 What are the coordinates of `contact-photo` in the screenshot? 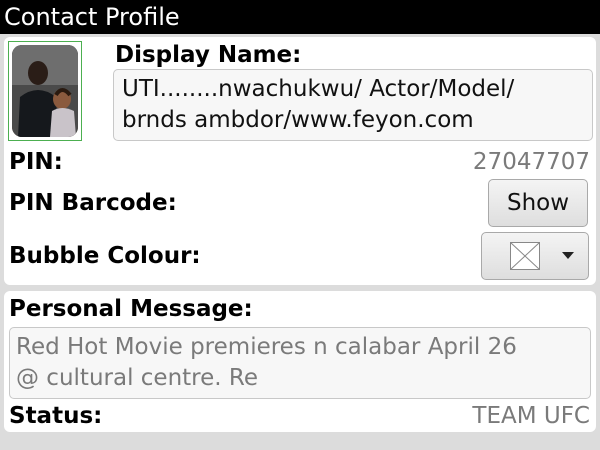 It's located at (45, 91).